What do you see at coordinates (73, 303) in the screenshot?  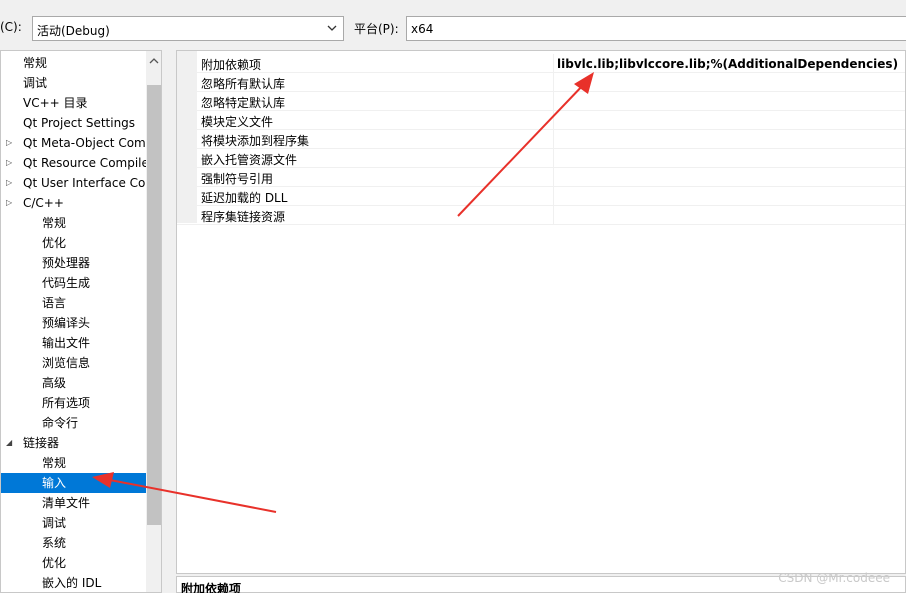 I see `tree-item: 语言` at bounding box center [73, 303].